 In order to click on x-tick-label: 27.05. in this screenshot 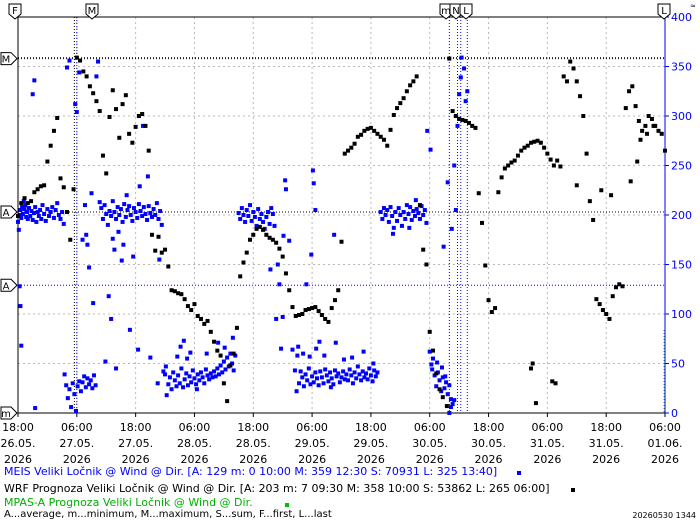, I will do `click(135, 443)`.